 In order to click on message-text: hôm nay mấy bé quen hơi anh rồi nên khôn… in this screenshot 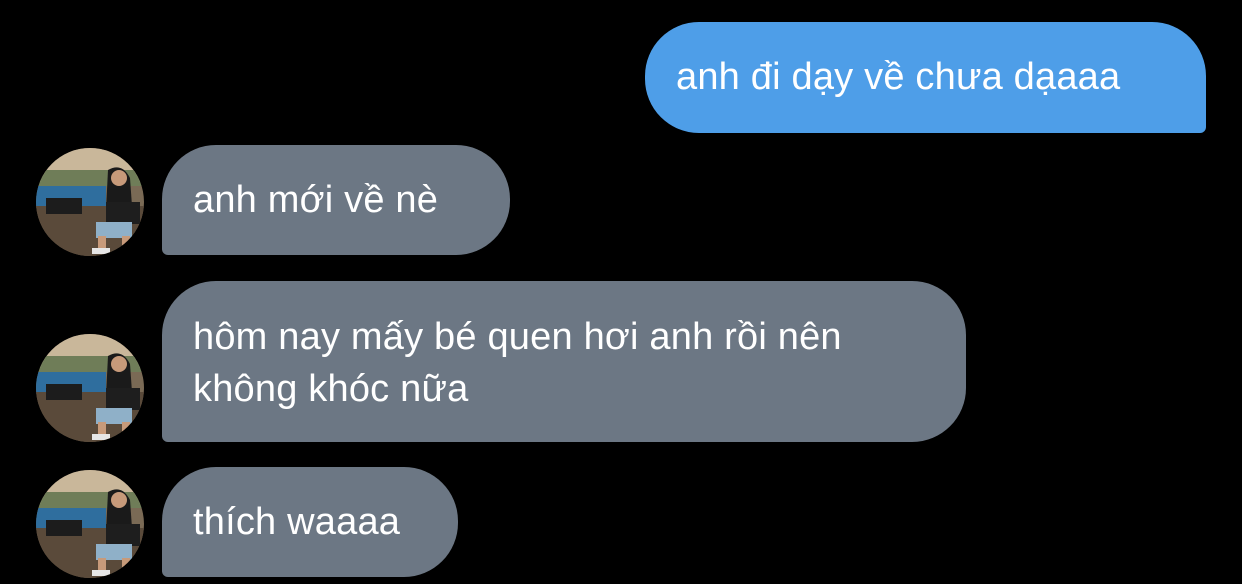, I will do `click(517, 363)`.